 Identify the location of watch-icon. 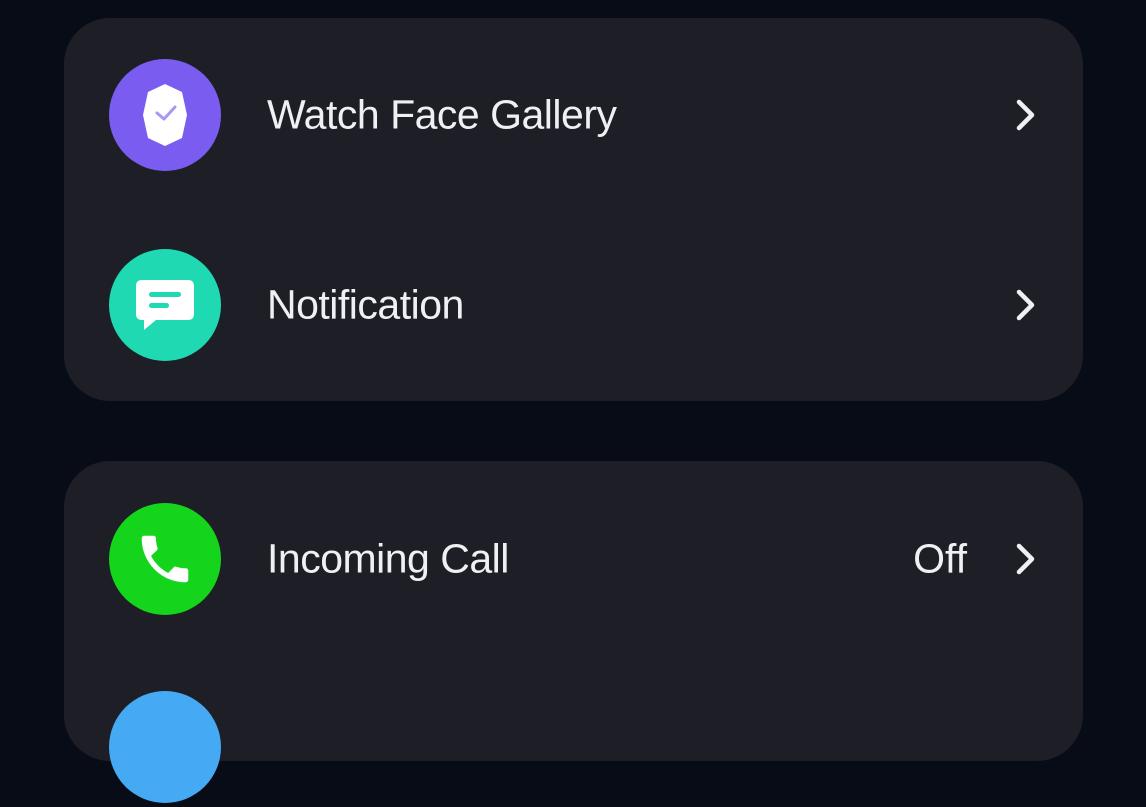
(165, 115).